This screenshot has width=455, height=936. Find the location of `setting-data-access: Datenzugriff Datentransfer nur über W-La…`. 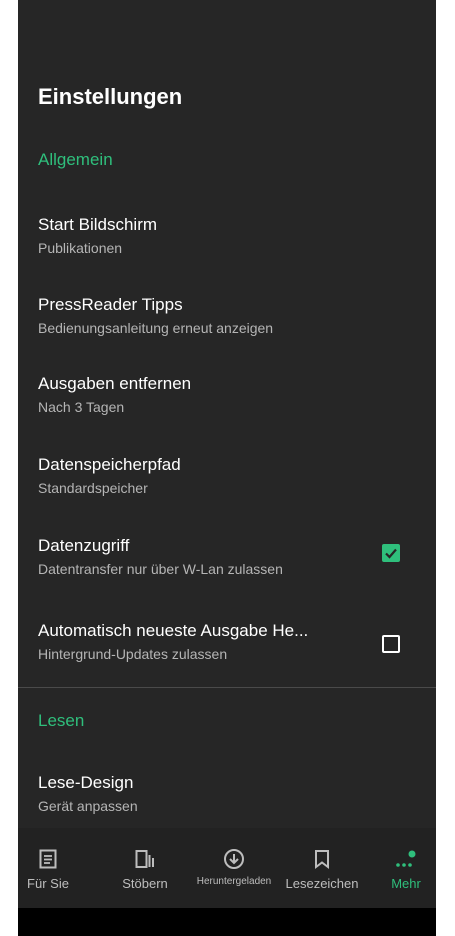

setting-data-access: Datenzugriff Datentransfer nur über W-La… is located at coordinates (228, 565).